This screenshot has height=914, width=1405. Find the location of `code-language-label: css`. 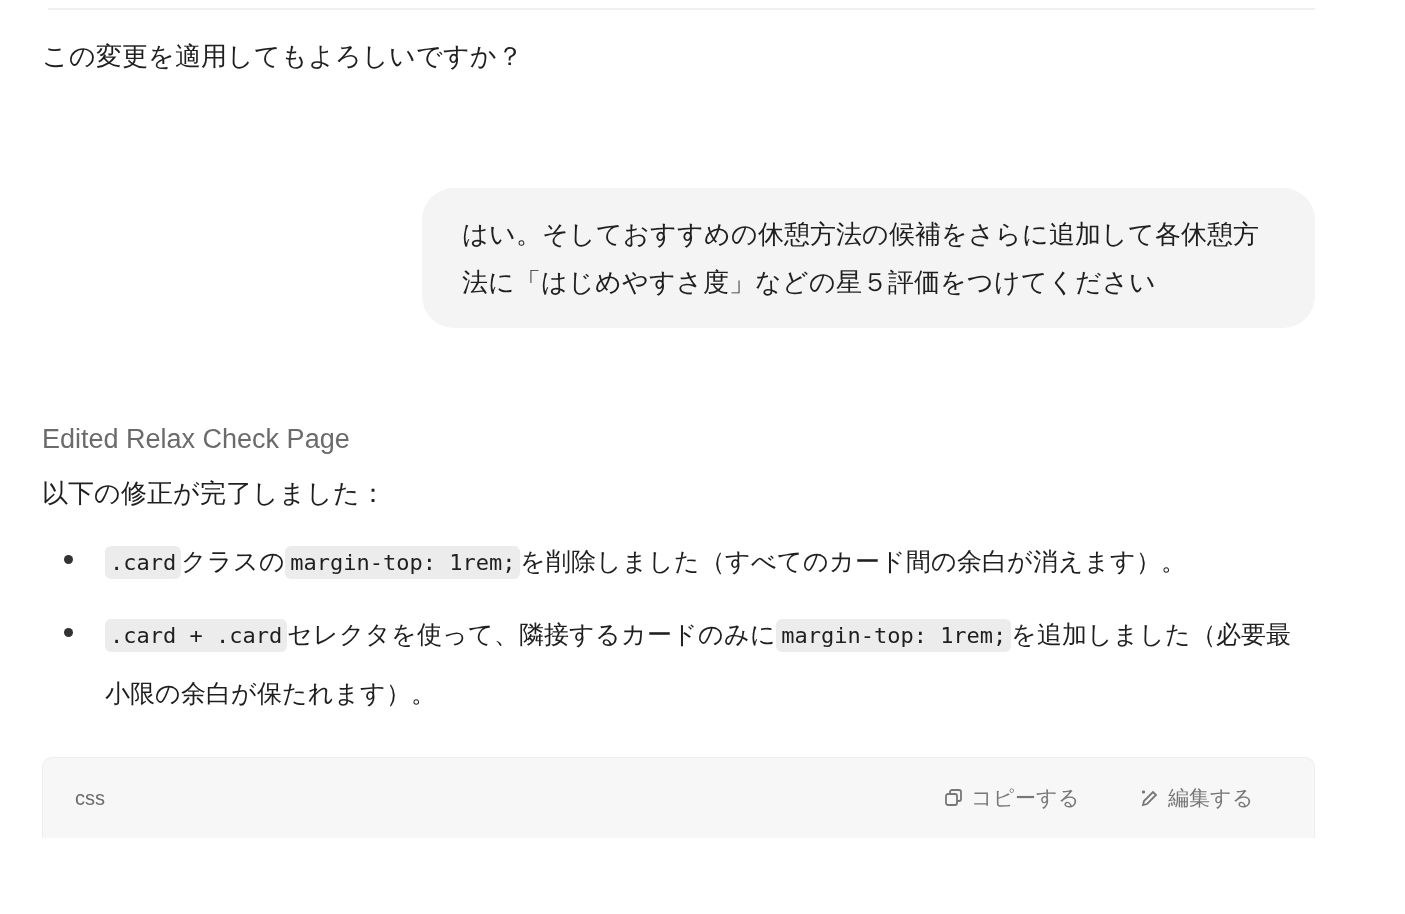

code-language-label: css is located at coordinates (90, 798).